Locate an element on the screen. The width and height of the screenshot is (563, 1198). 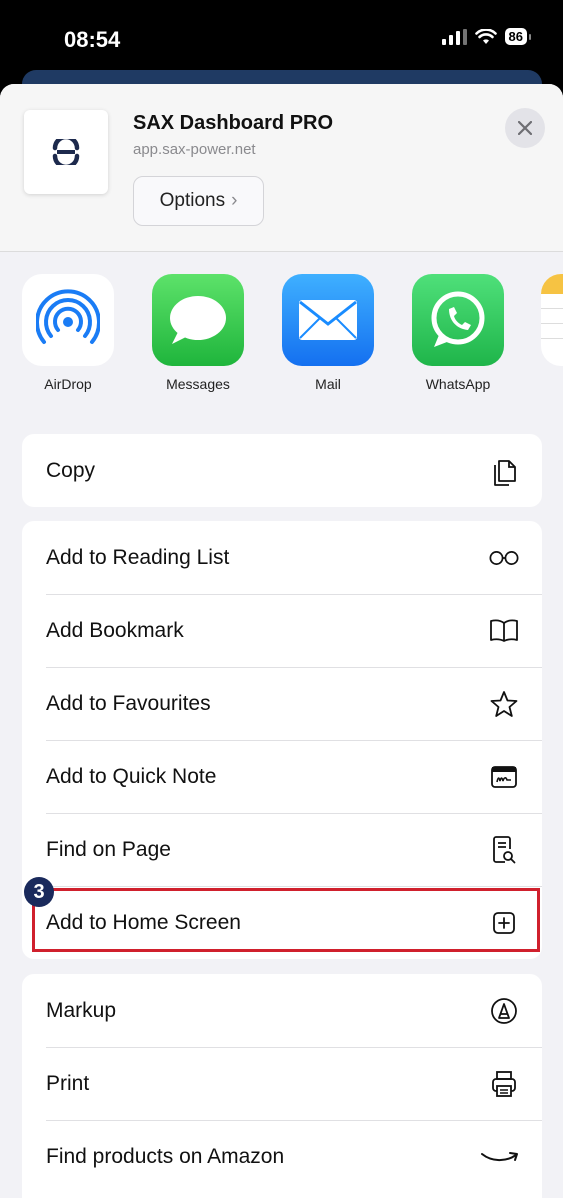
close-button is located at coordinates (525, 128).